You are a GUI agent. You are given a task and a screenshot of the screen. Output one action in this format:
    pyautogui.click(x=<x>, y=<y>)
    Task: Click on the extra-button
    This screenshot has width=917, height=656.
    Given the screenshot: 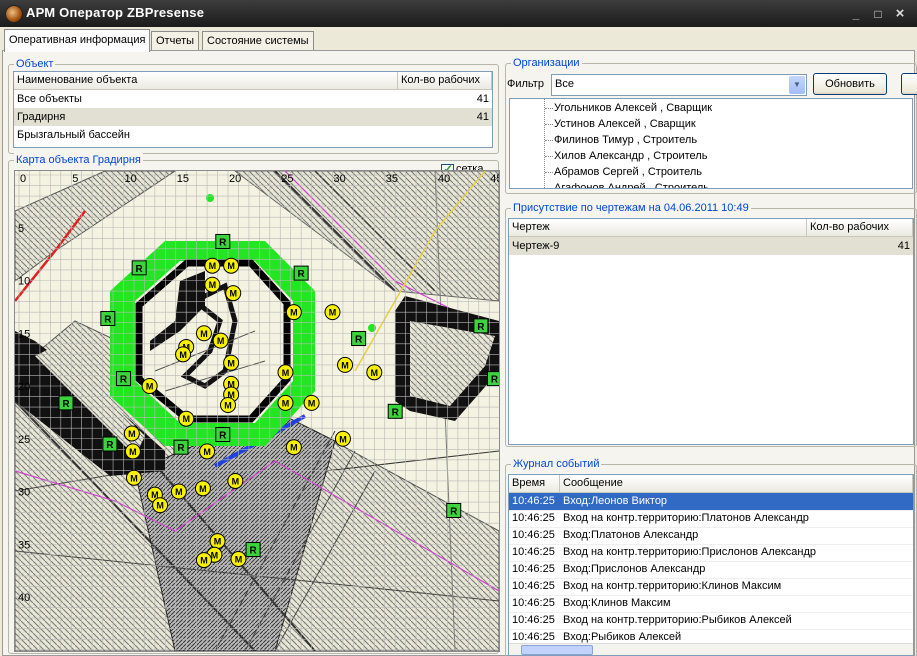 What is the action you would take?
    pyautogui.click(x=909, y=84)
    